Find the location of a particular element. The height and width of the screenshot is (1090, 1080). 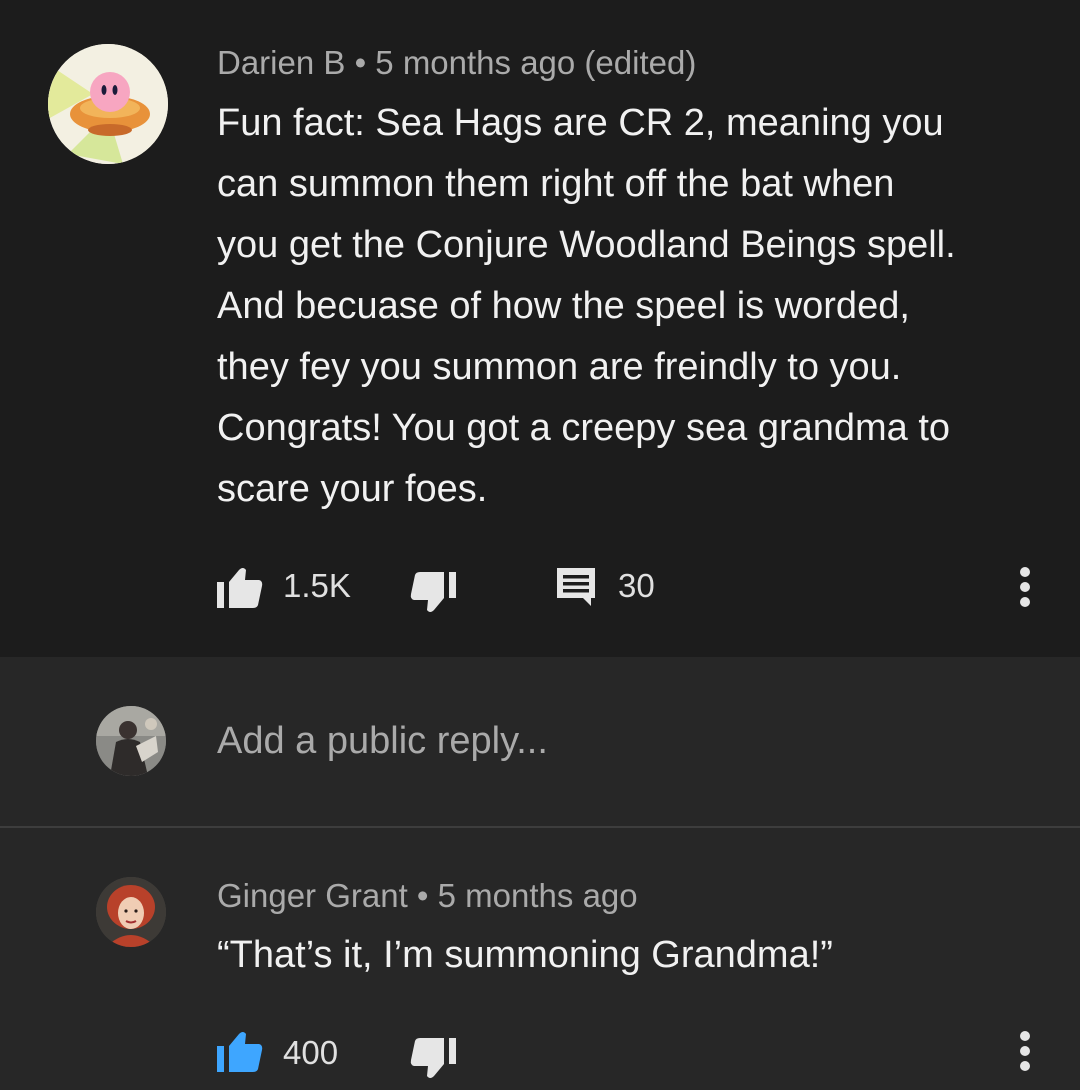

dislike-button is located at coordinates (433, 592).